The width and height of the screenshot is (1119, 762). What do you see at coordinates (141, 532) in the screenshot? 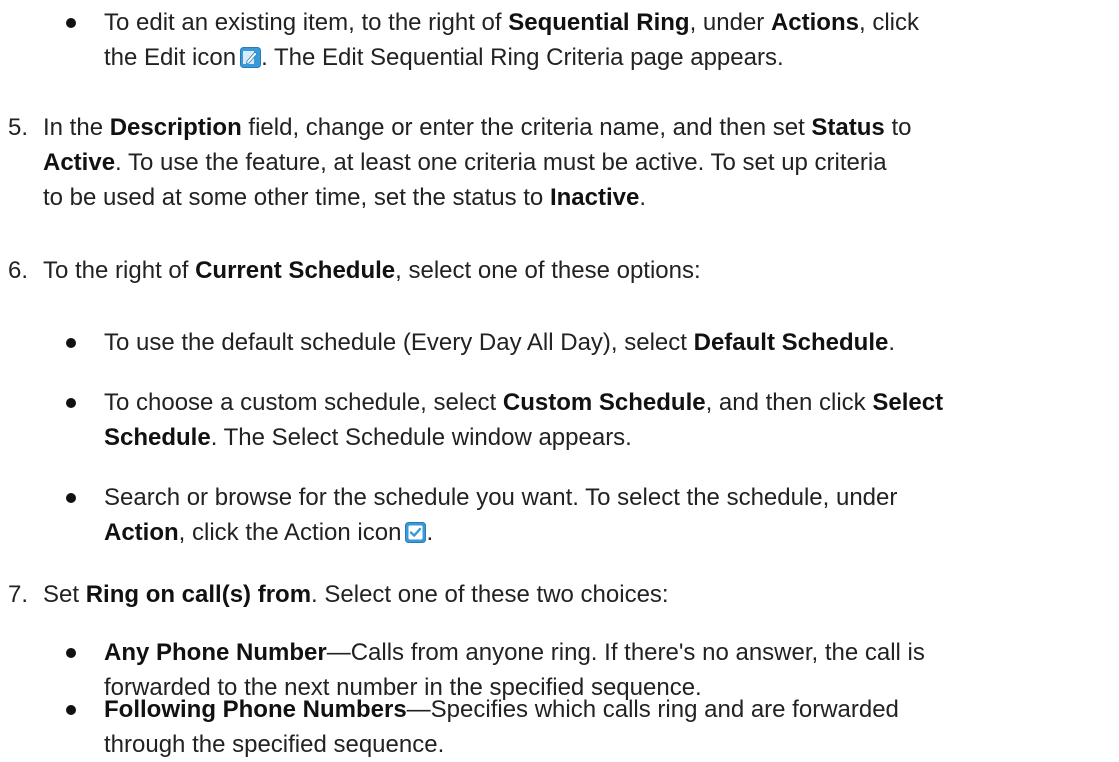
I see `ui-term: Action` at bounding box center [141, 532].